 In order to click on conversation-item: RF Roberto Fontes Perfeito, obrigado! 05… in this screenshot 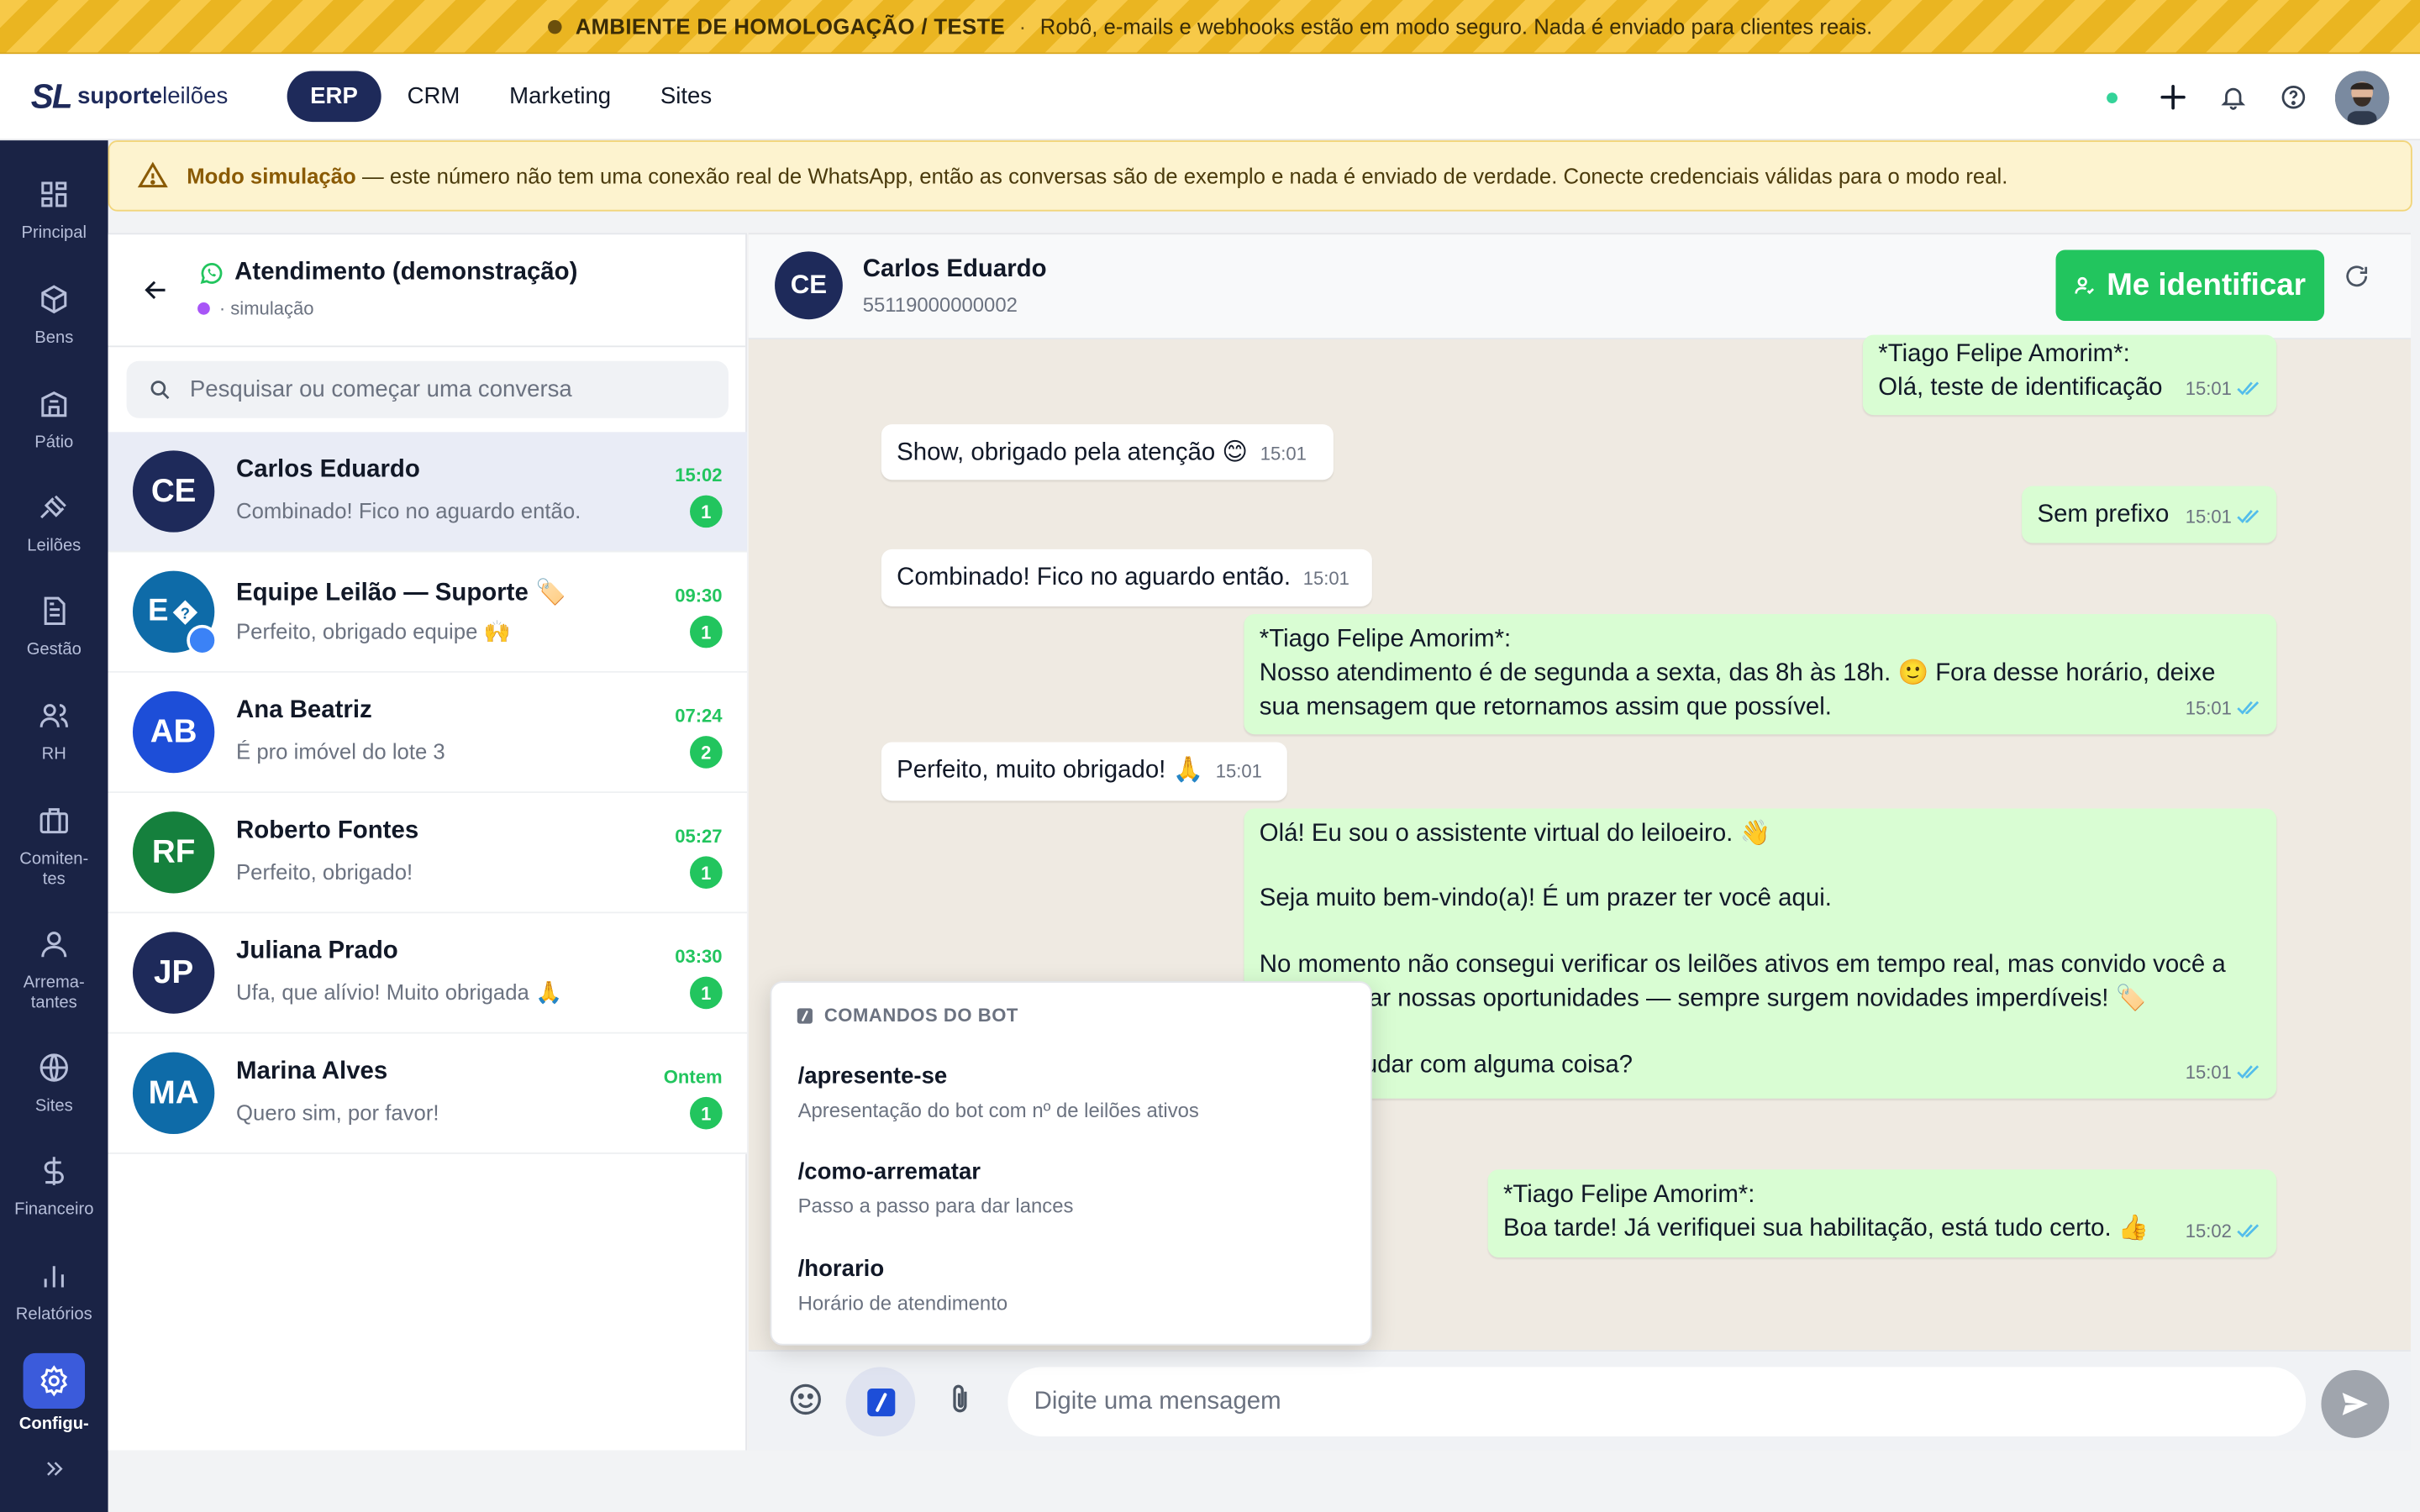, I will do `click(428, 853)`.